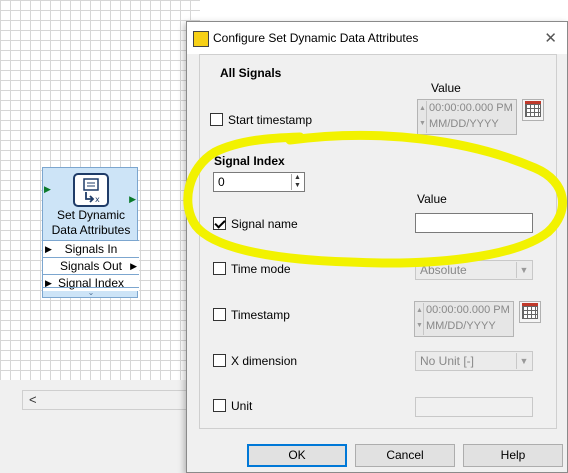  I want to click on terminal-signals-in: ▶ Signals In, so click(91, 248).